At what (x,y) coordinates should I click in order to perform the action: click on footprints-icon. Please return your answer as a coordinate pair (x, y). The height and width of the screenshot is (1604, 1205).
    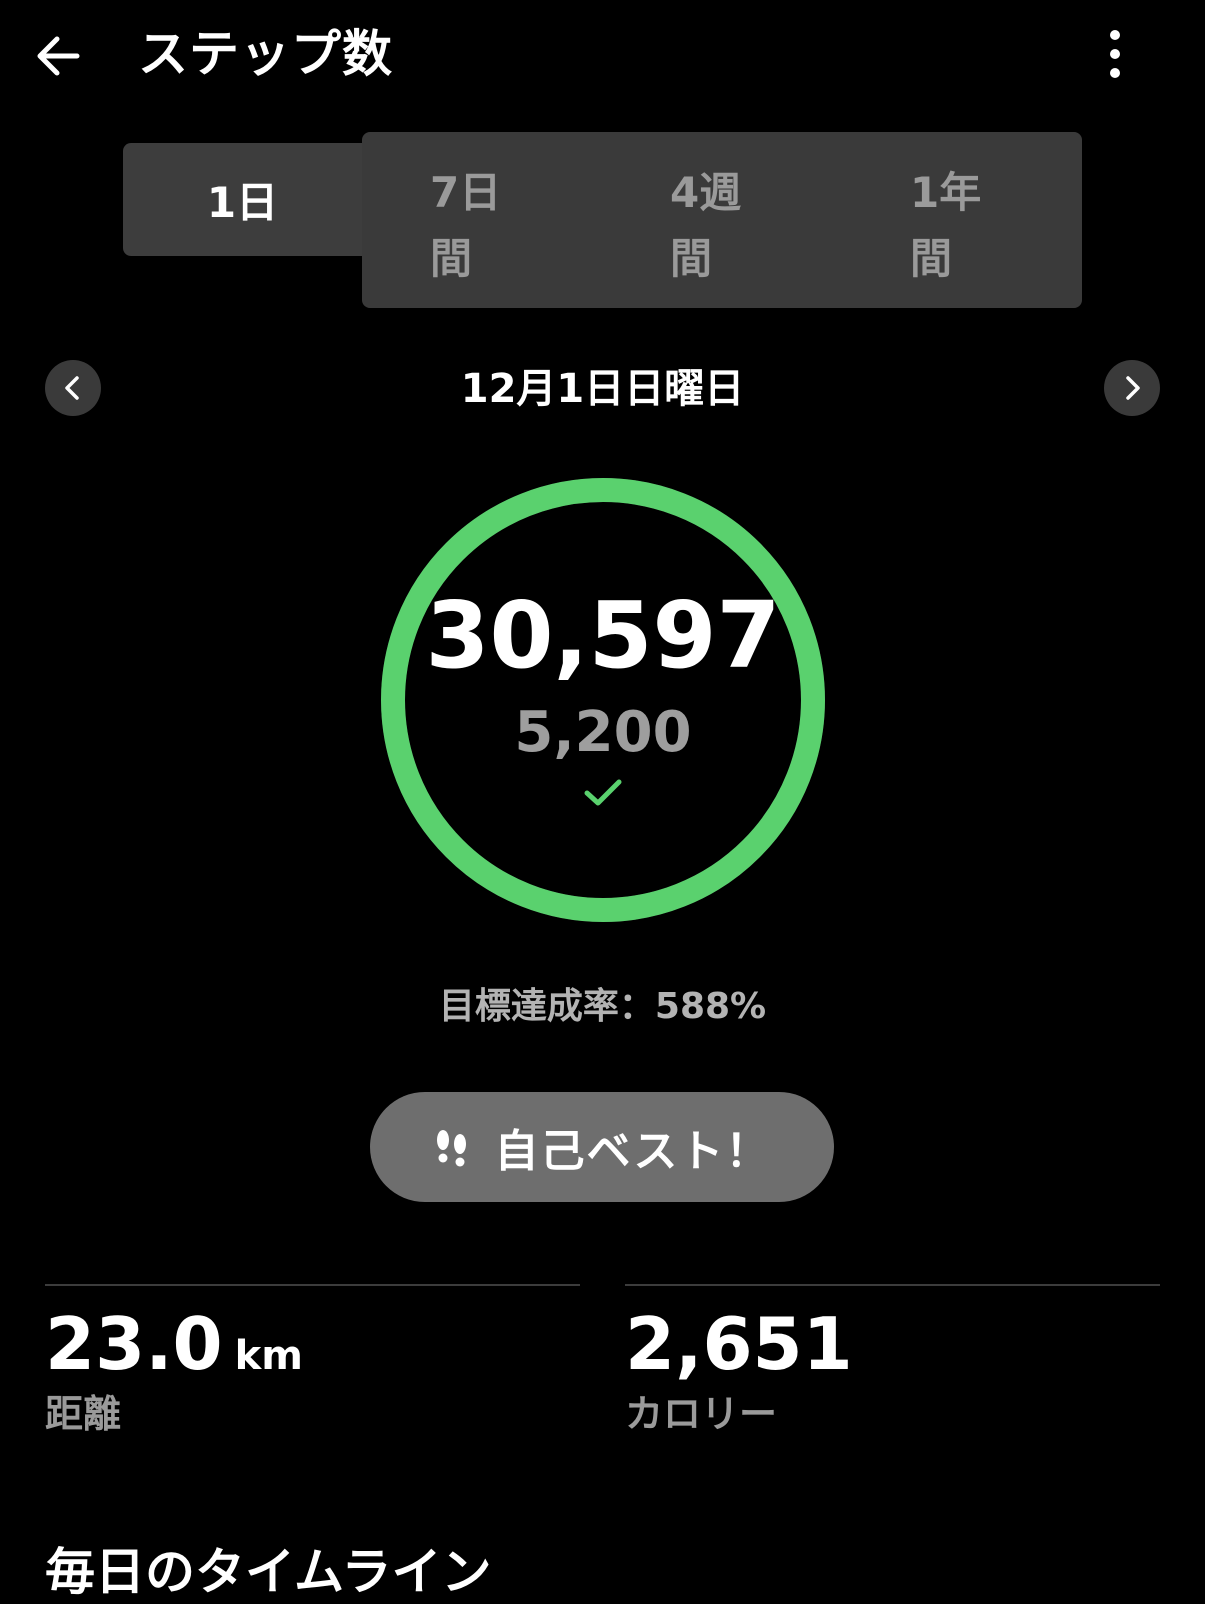
    Looking at the image, I should click on (451, 1148).